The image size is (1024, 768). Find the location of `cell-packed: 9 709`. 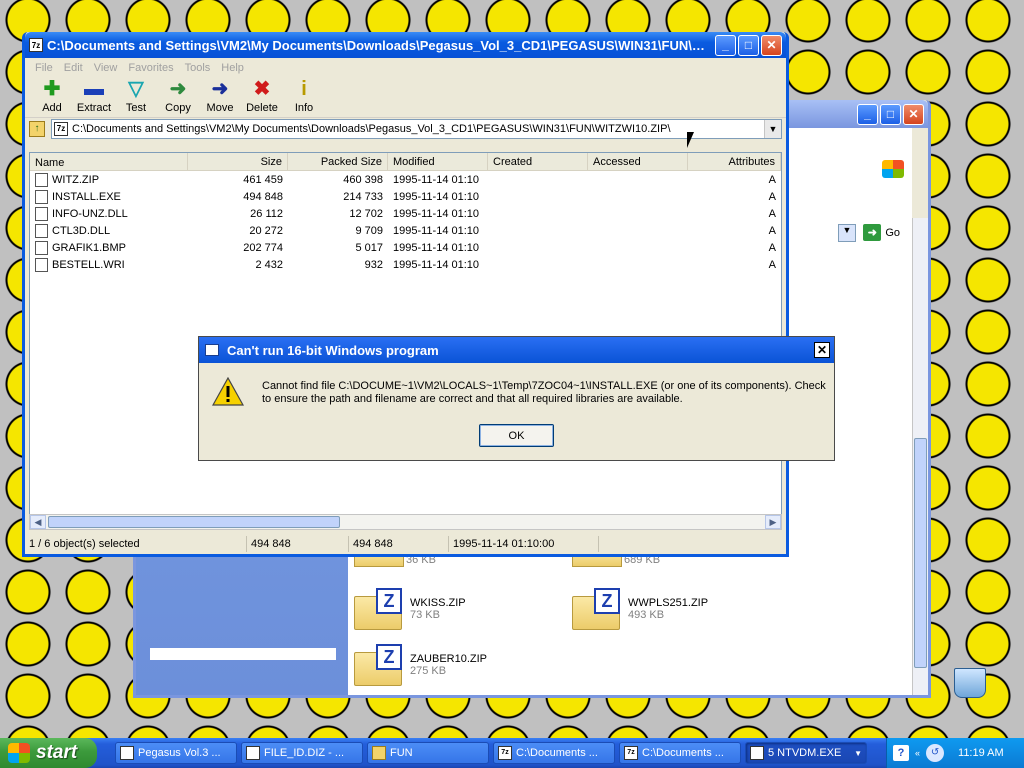

cell-packed: 9 709 is located at coordinates (369, 230).